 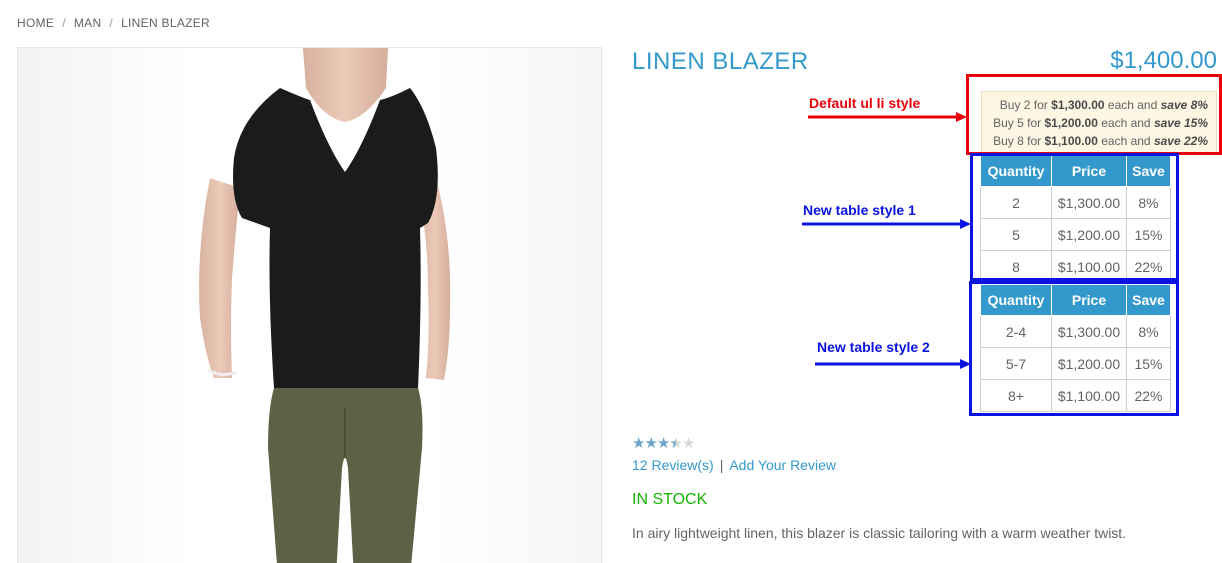 What do you see at coordinates (720, 61) in the screenshot?
I see `product-name: LINEN BLAZER` at bounding box center [720, 61].